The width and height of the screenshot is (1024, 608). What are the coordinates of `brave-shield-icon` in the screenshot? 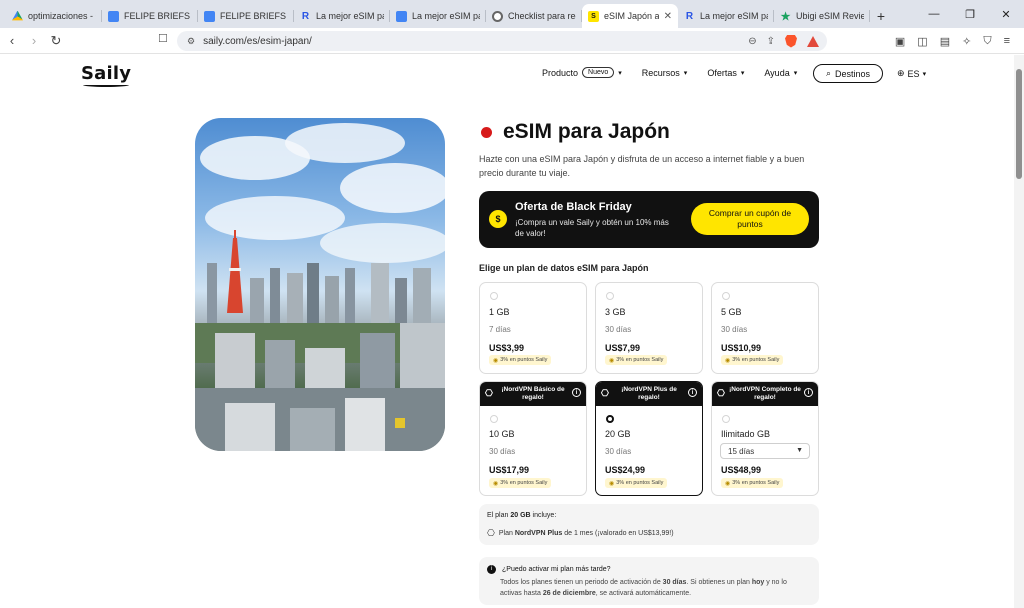 It's located at (791, 41).